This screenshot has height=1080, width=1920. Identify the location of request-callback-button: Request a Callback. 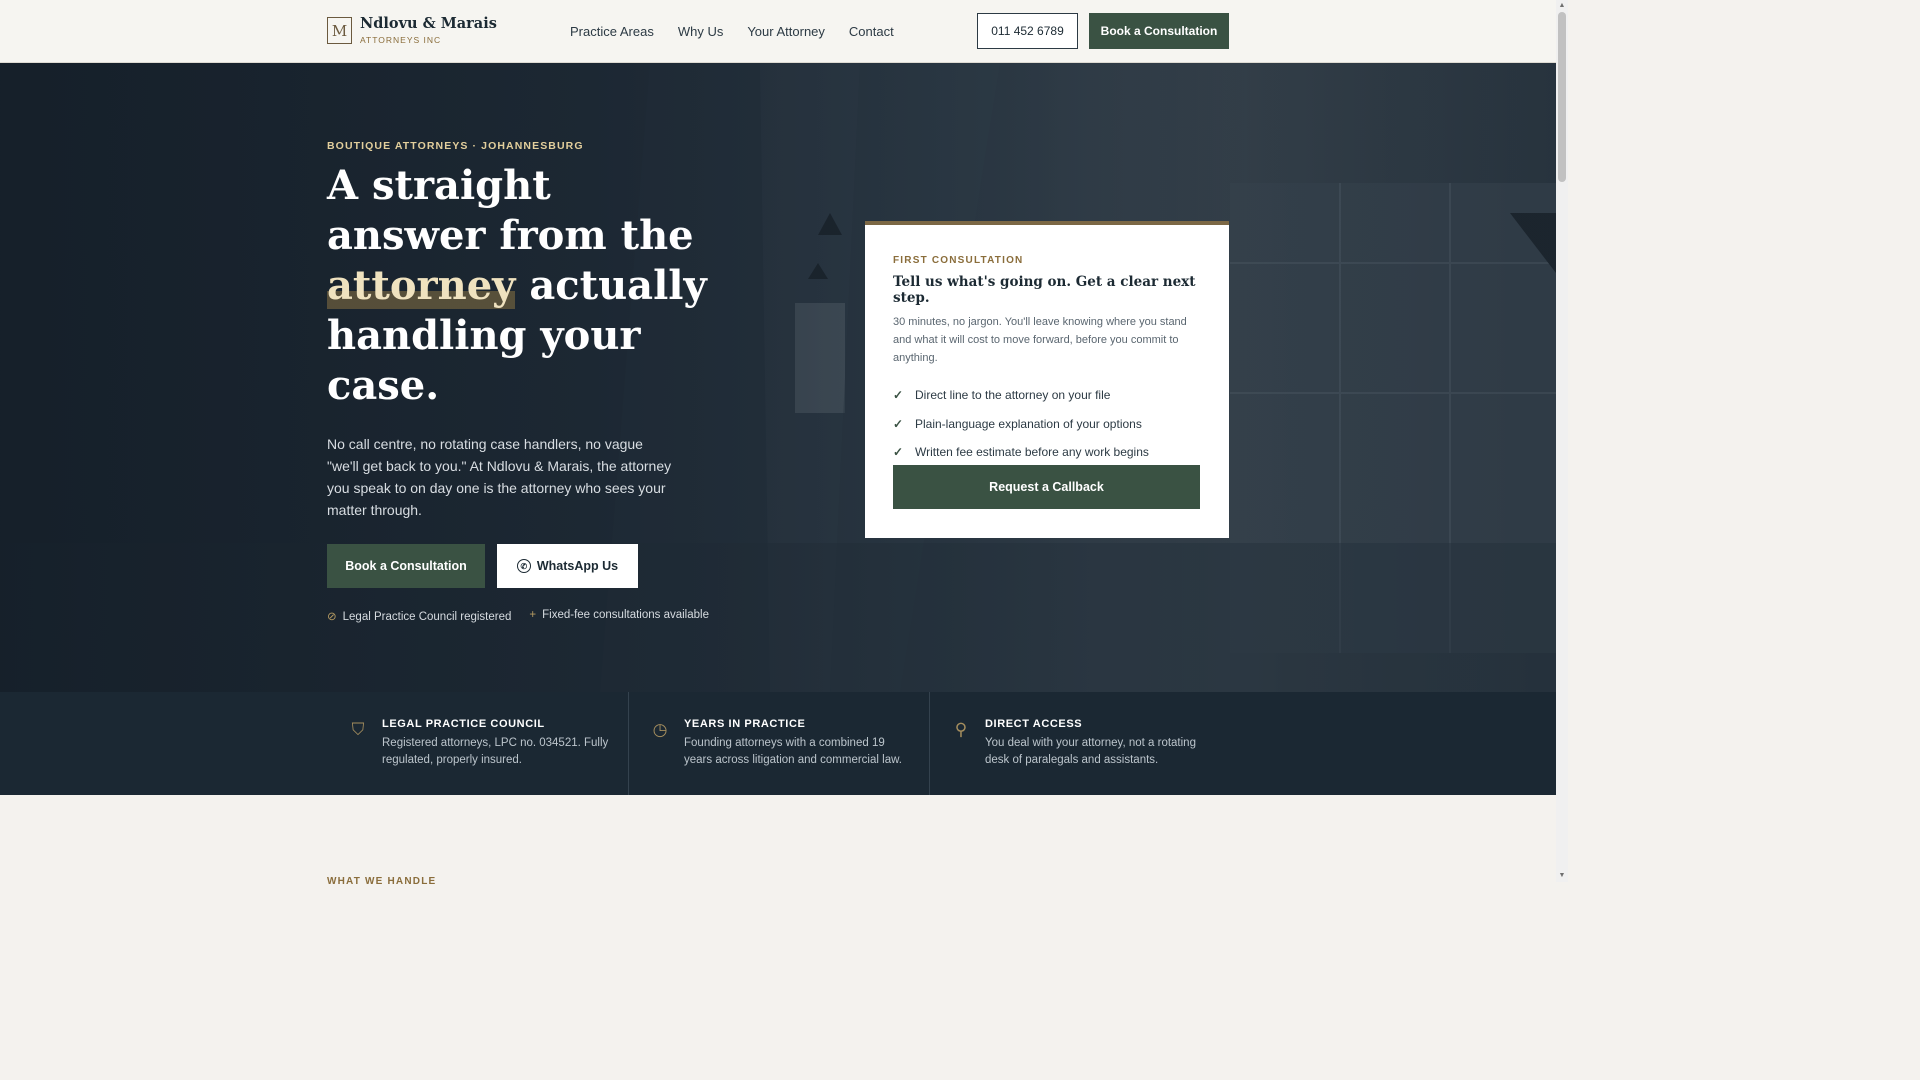
(1046, 487).